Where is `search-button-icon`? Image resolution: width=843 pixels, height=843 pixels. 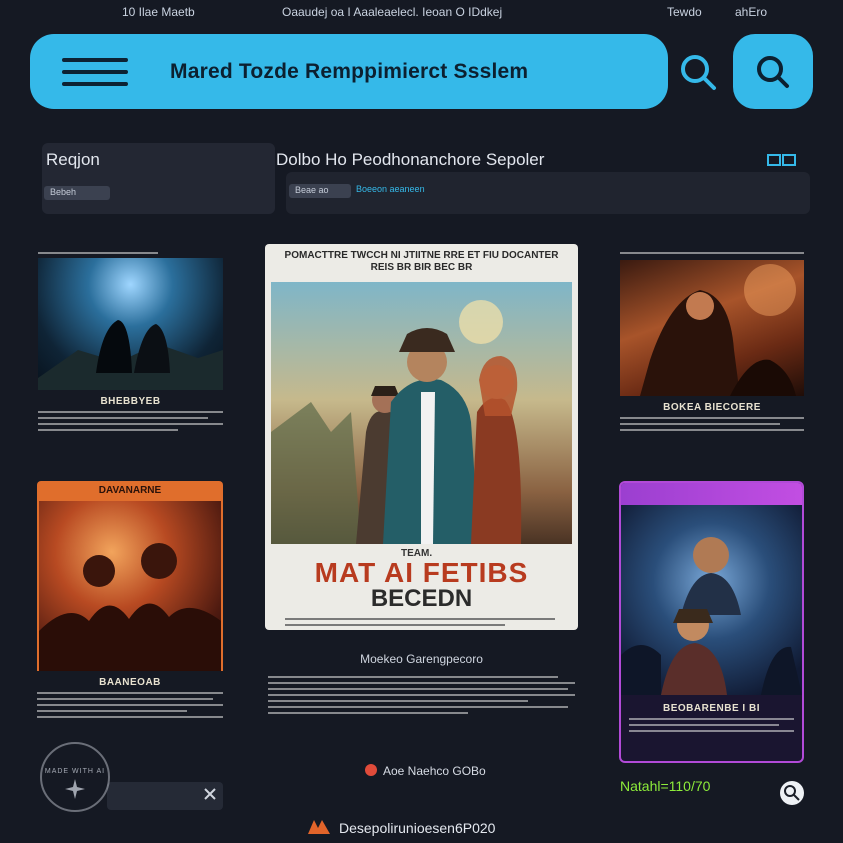 search-button-icon is located at coordinates (773, 71).